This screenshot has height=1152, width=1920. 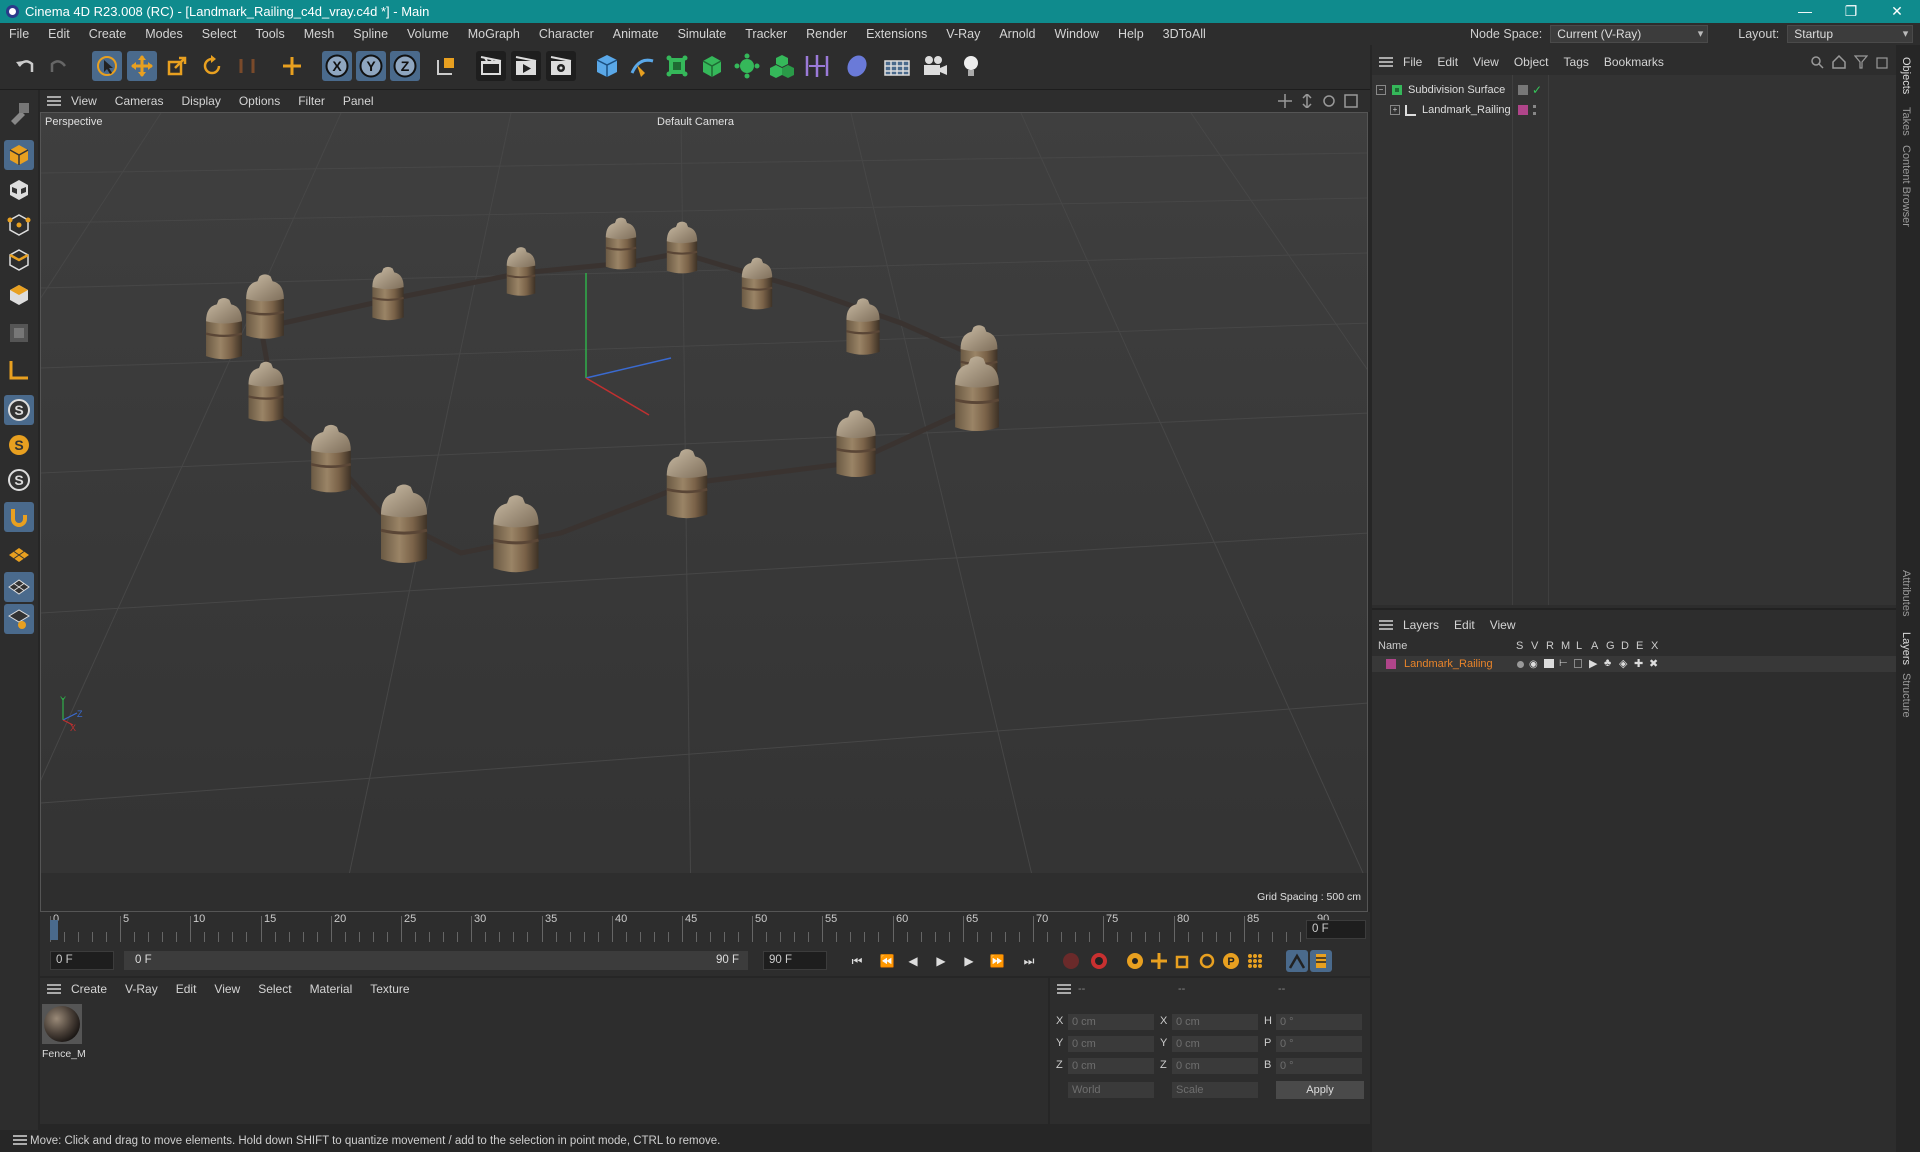 I want to click on layer-animation-icon: ▶, so click(x=1593, y=663).